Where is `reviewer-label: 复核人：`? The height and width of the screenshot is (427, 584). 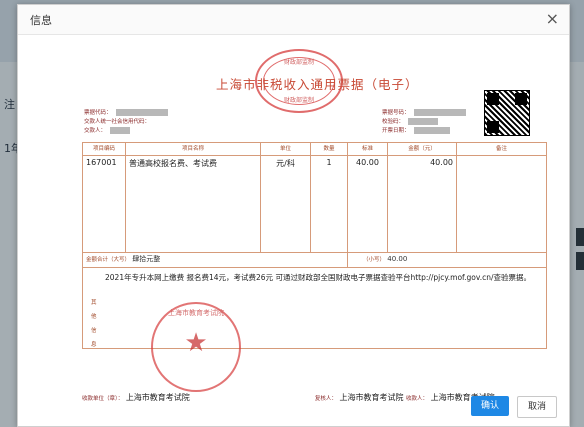 reviewer-label: 复核人： is located at coordinates (325, 399).